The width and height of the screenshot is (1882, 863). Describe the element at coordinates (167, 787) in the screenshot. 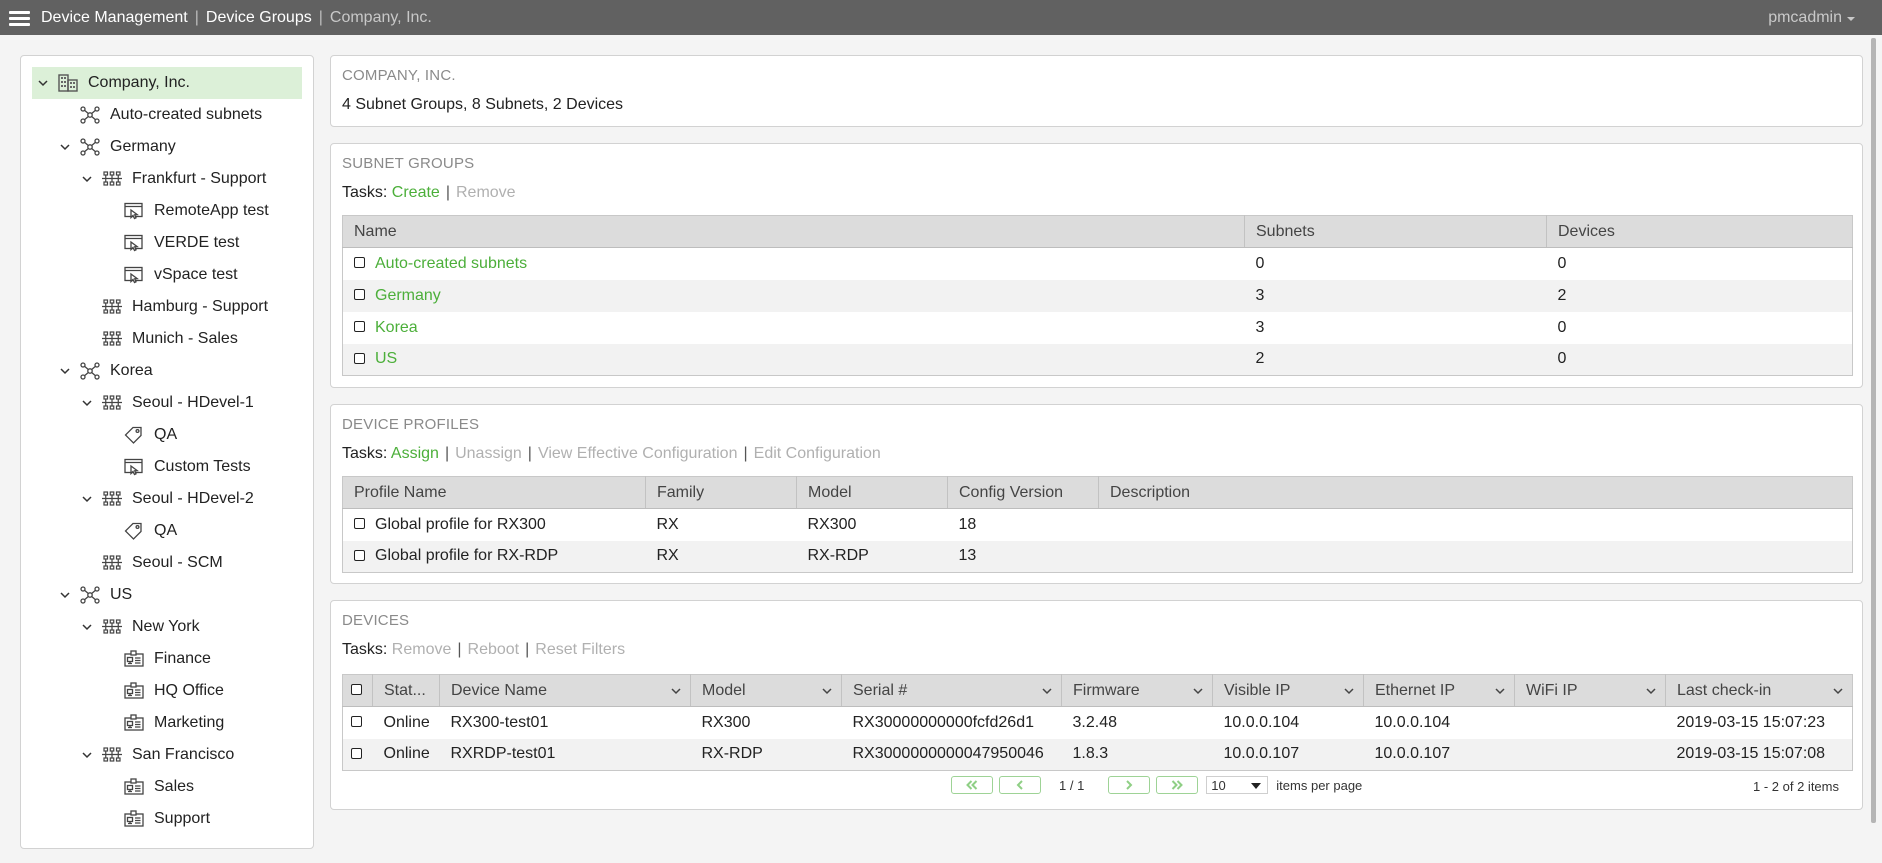

I see `tree-item: Sales` at that location.